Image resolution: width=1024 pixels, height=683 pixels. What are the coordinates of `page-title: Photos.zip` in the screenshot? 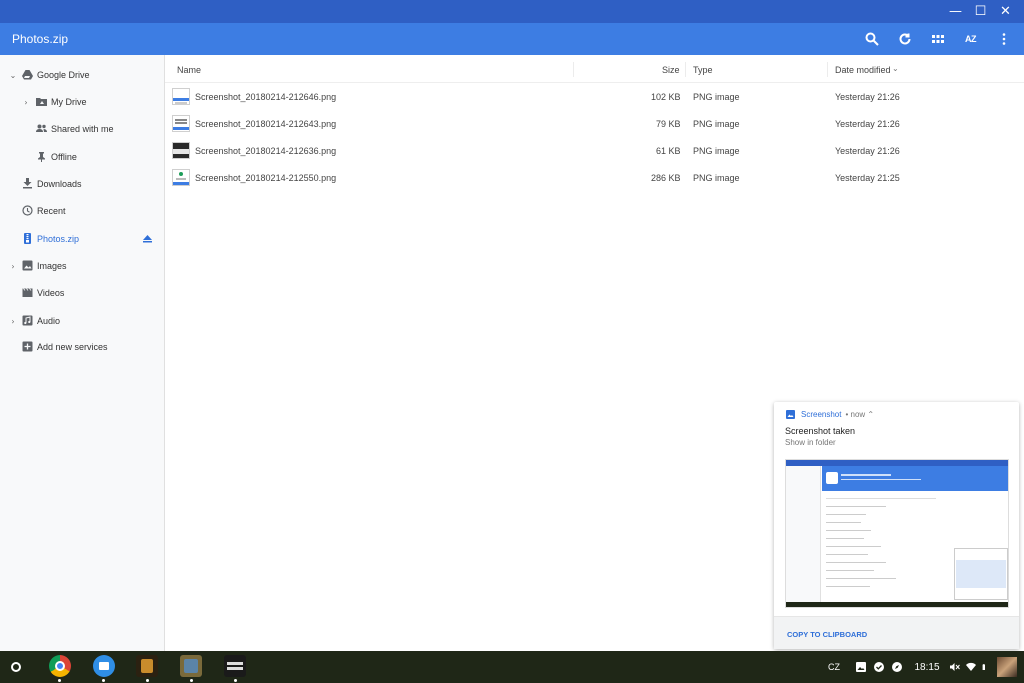 It's located at (40, 39).